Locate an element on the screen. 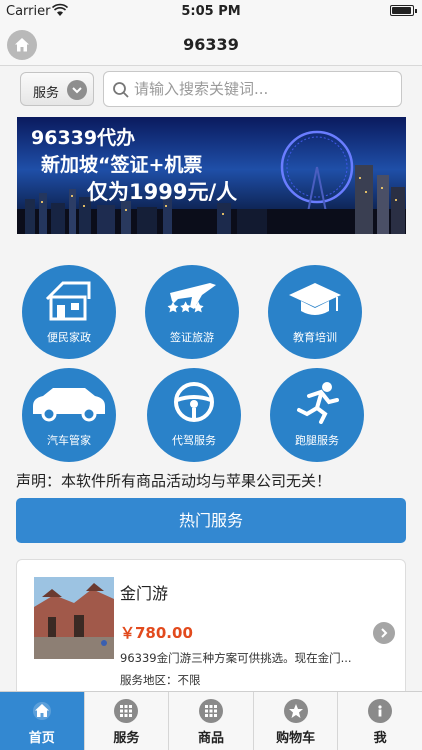 The image size is (422, 750). tab-label: 服务 is located at coordinates (126, 738).